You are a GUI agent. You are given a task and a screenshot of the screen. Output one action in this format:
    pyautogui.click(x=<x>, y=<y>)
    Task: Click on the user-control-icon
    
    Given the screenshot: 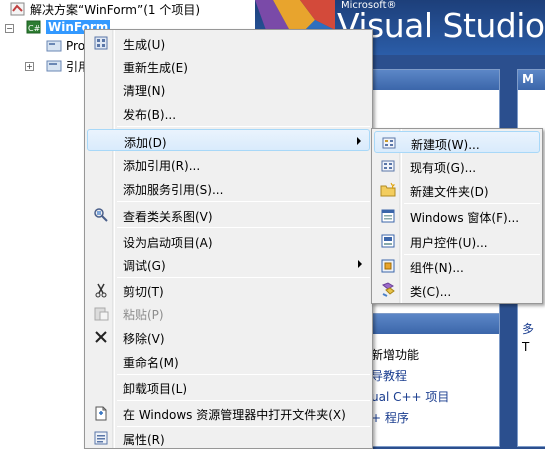 What is the action you would take?
    pyautogui.click(x=388, y=241)
    